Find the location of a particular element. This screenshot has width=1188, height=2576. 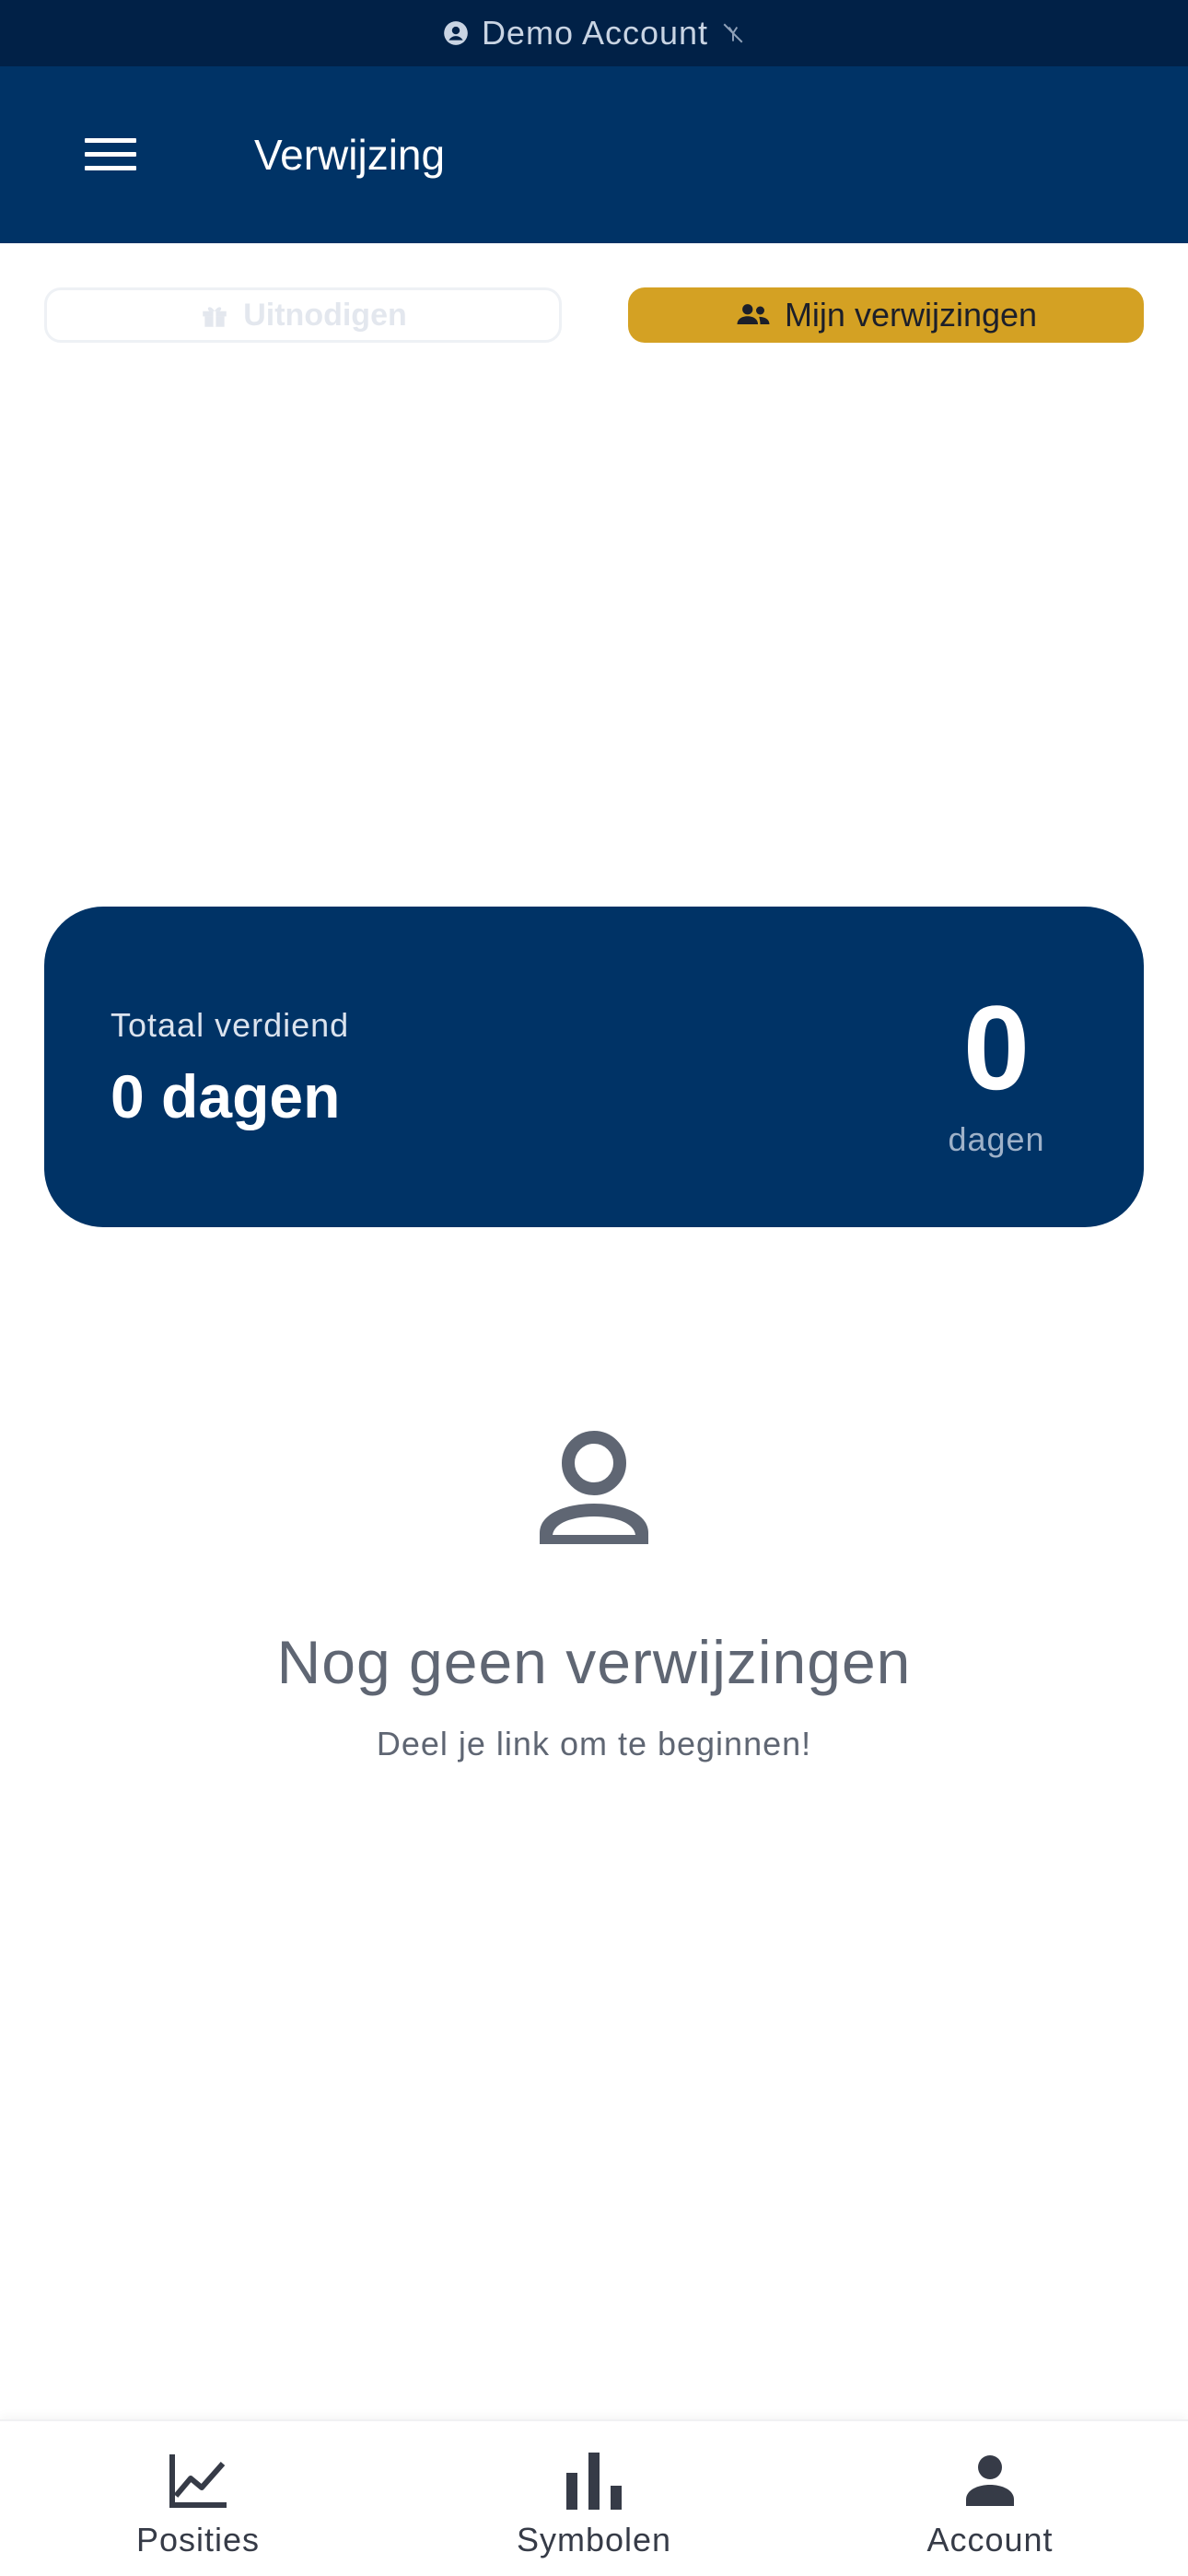

bottom-navigation: Posities Symbolen Account is located at coordinates (594, 2497).